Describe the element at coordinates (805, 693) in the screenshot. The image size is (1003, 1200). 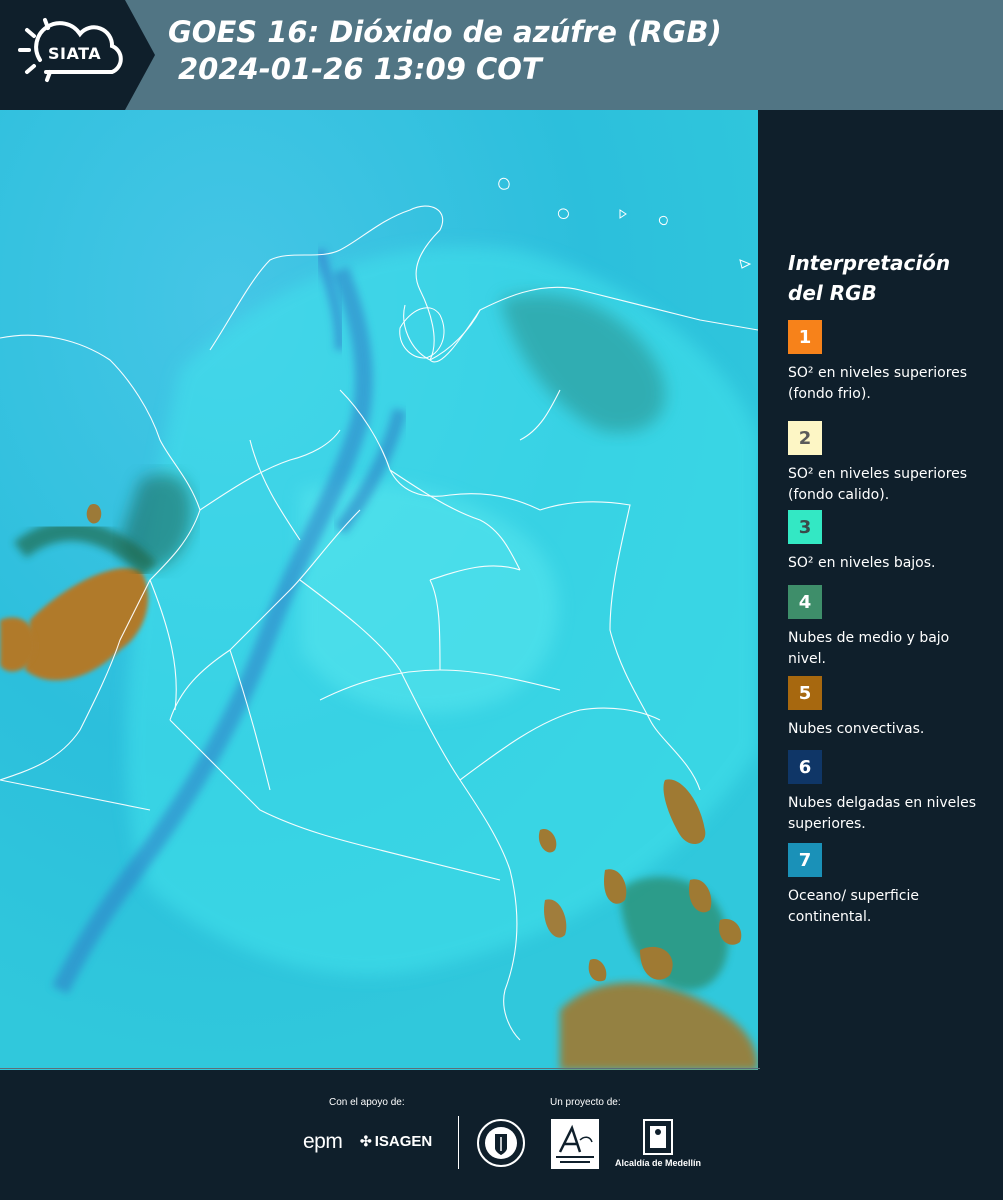
I see `legend-swatch-5: 5` at that location.